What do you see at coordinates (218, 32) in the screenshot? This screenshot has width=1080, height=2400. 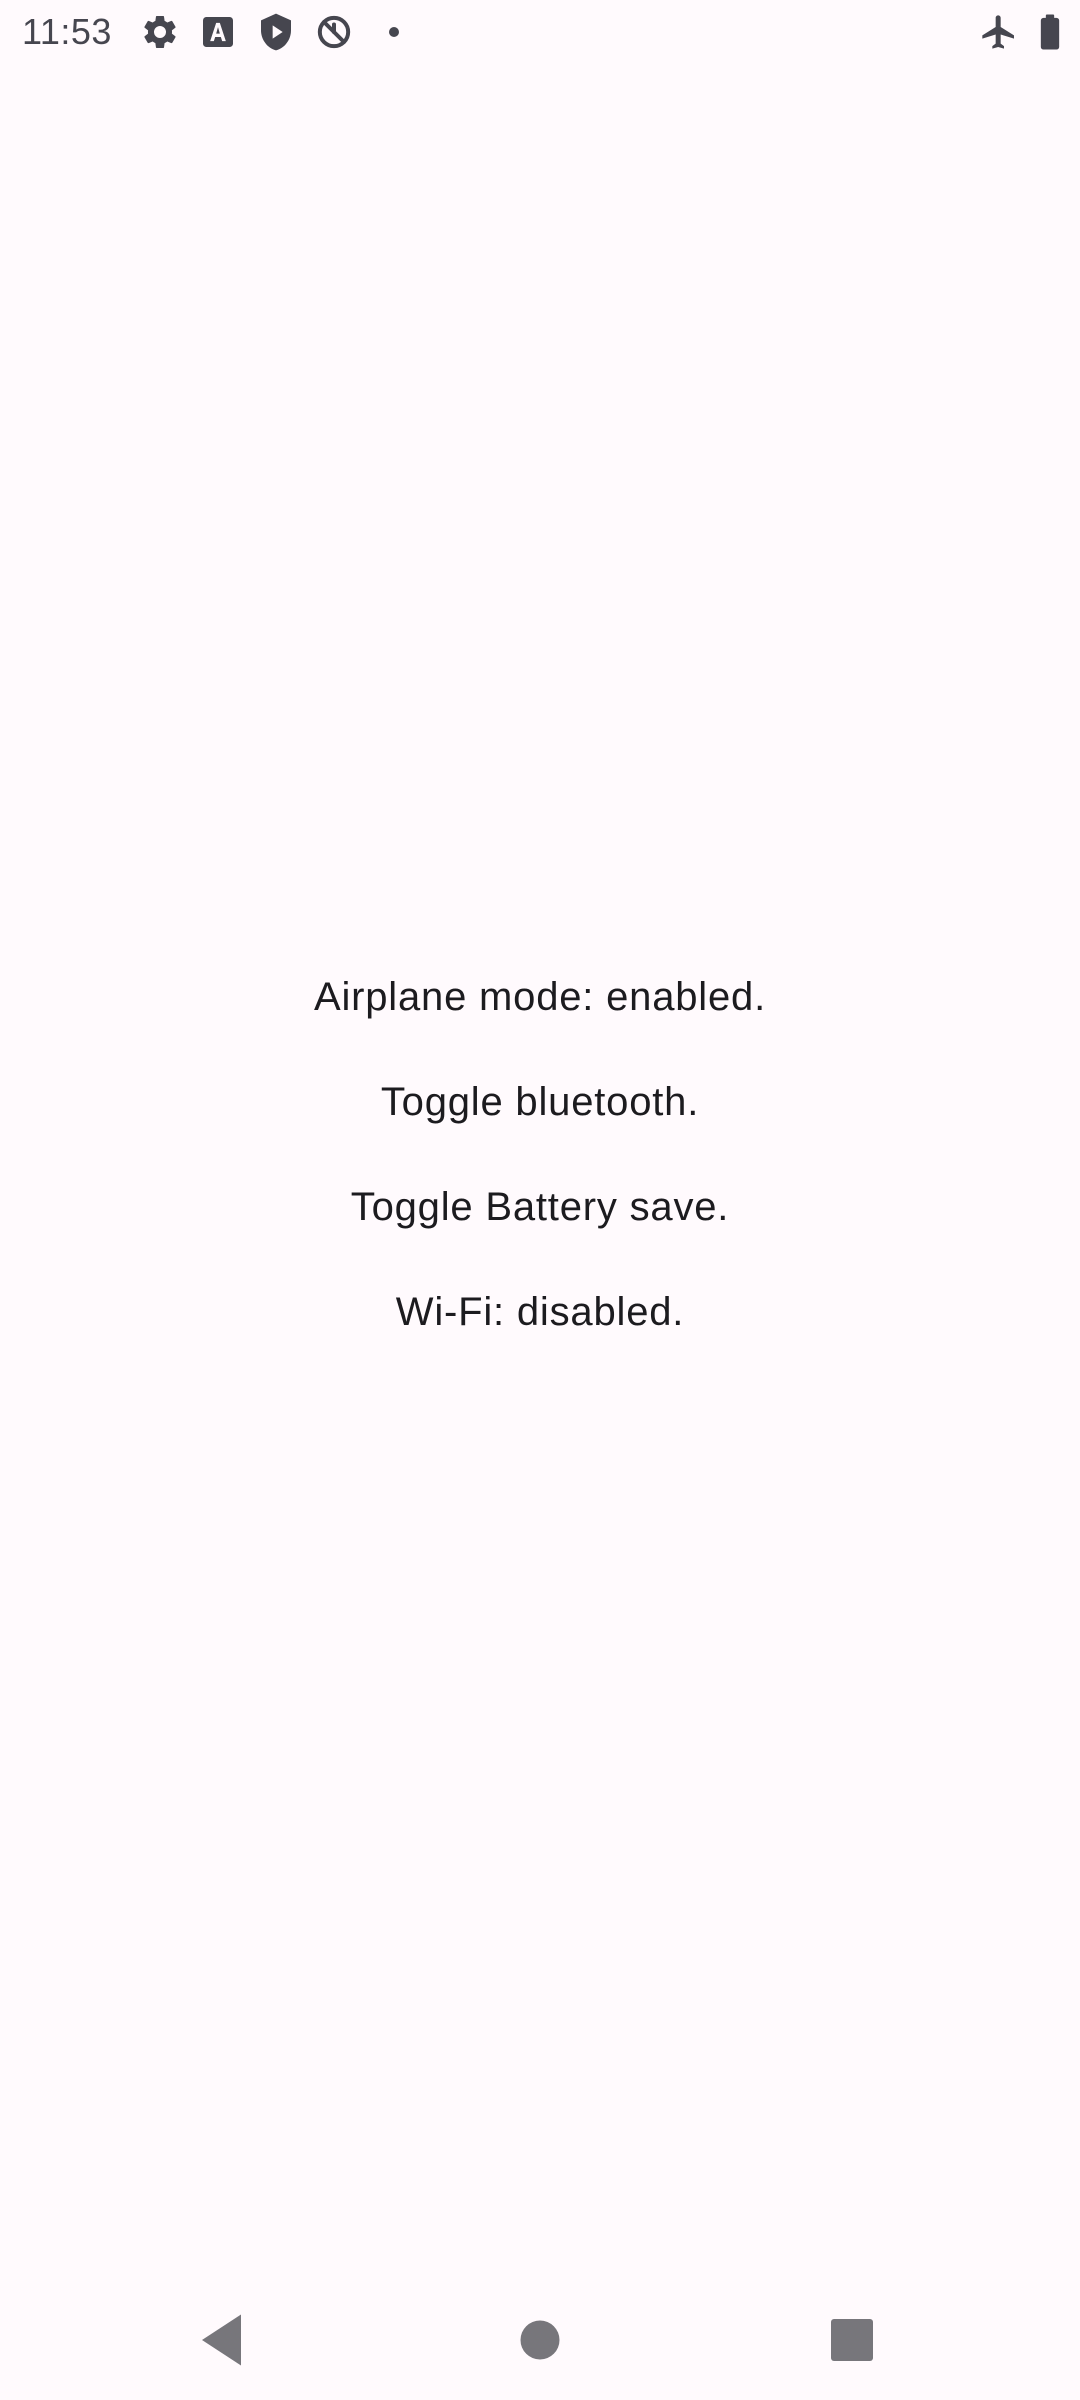 I see `text-a-icon` at bounding box center [218, 32].